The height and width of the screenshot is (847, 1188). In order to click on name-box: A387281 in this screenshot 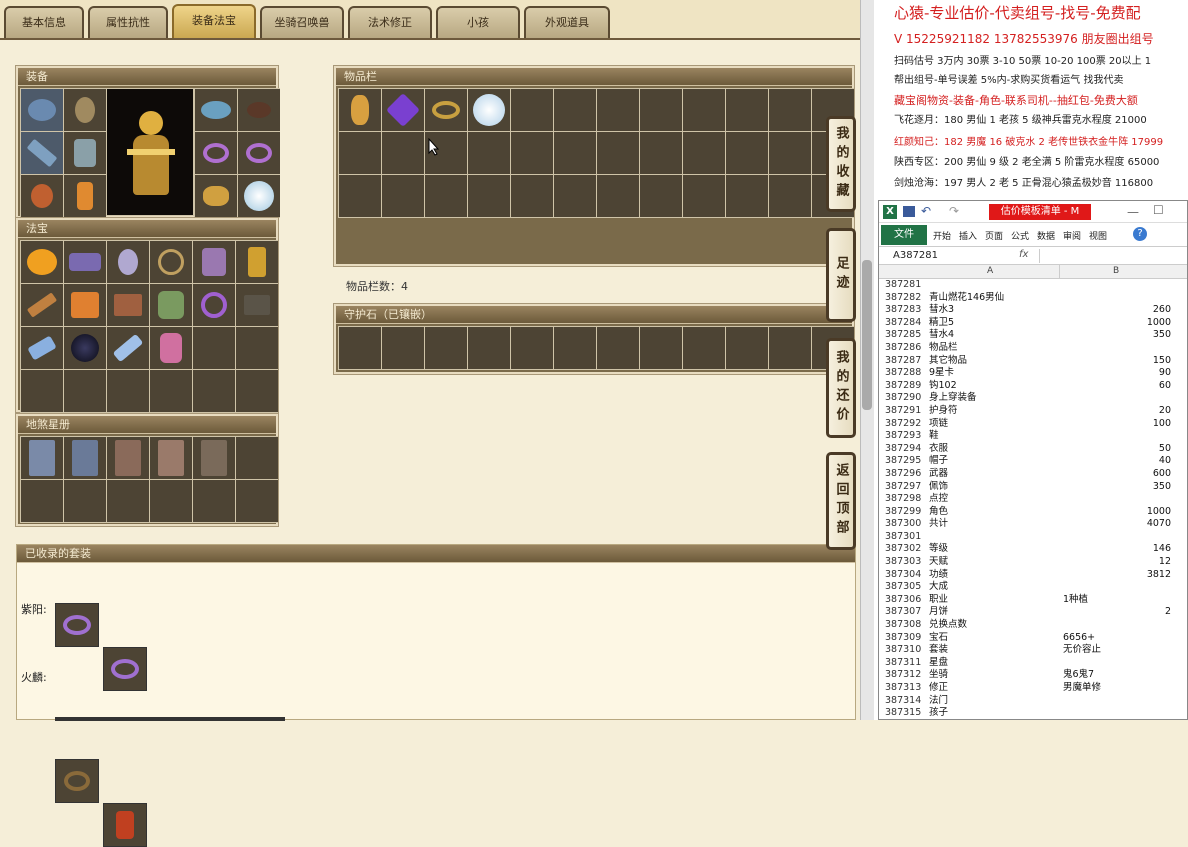, I will do `click(915, 255)`.